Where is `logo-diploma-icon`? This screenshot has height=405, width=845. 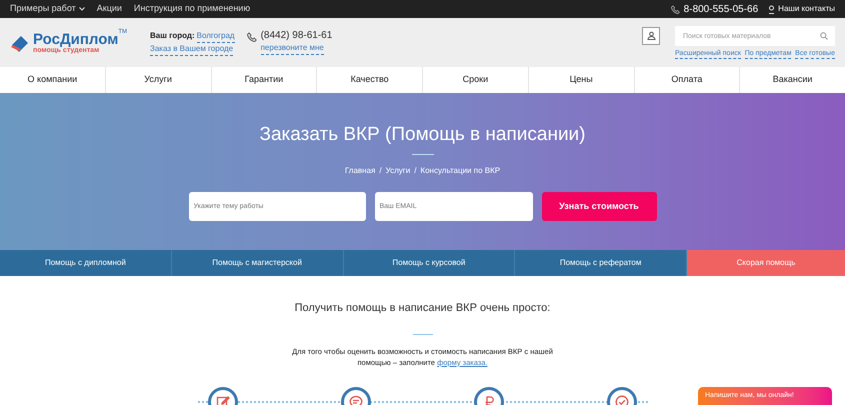 logo-diploma-icon is located at coordinates (20, 43).